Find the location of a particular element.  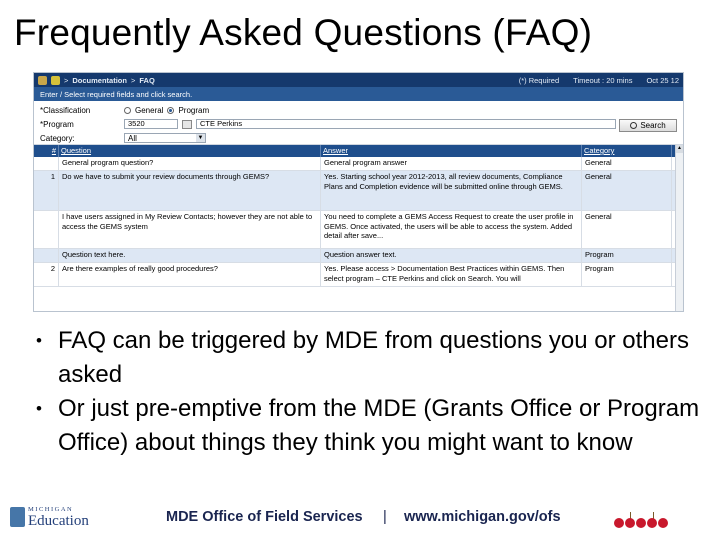

search-button: Search is located at coordinates (648, 125).